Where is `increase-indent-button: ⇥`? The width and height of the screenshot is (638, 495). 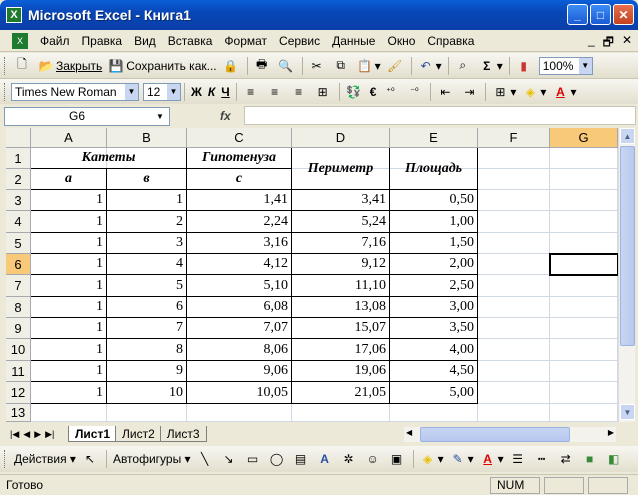
increase-indent-button: ⇥ is located at coordinates (470, 92).